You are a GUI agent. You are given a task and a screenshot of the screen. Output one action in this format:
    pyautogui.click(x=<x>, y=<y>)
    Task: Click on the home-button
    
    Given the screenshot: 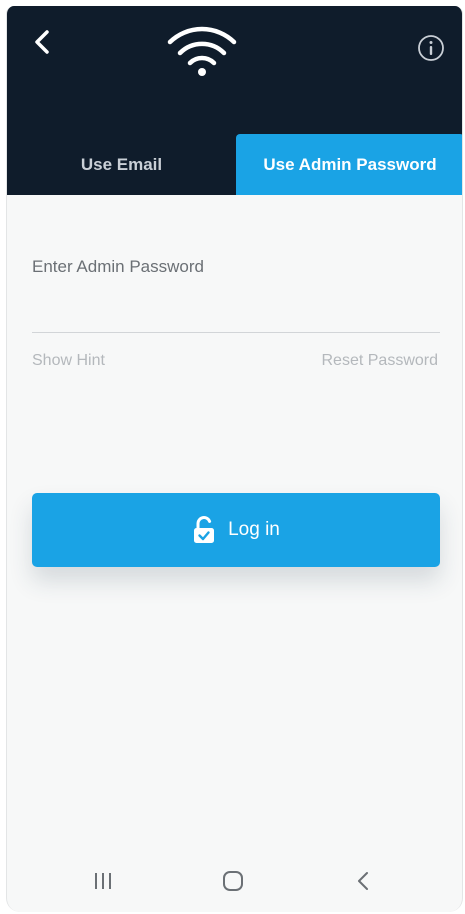 What is the action you would take?
    pyautogui.click(x=233, y=881)
    